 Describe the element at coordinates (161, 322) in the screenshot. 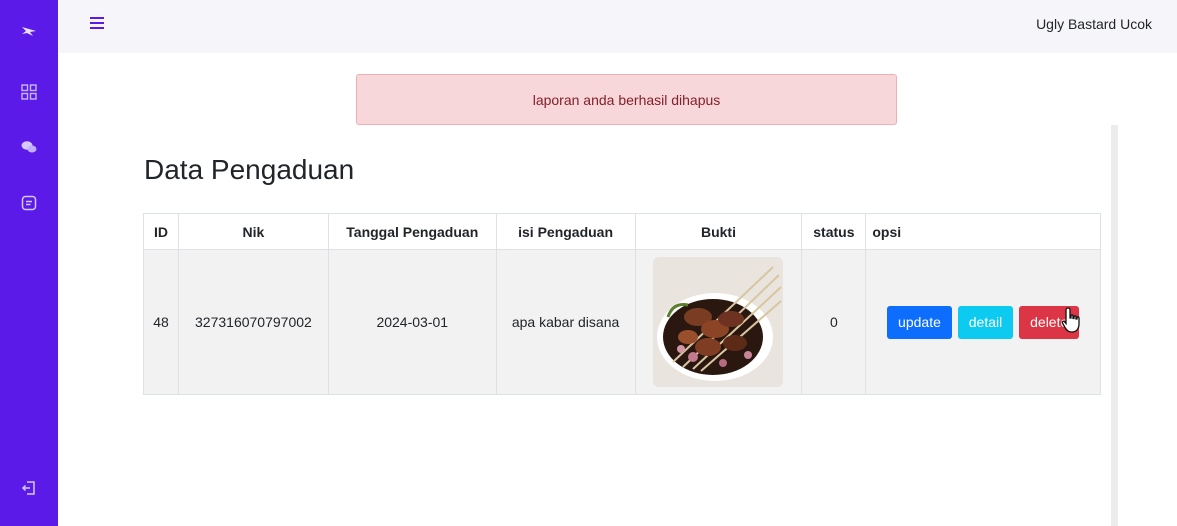

I see `cell-id: 48` at that location.